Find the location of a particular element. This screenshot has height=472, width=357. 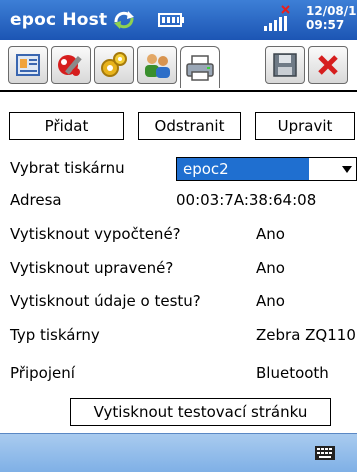

printer-icon is located at coordinates (200, 67).